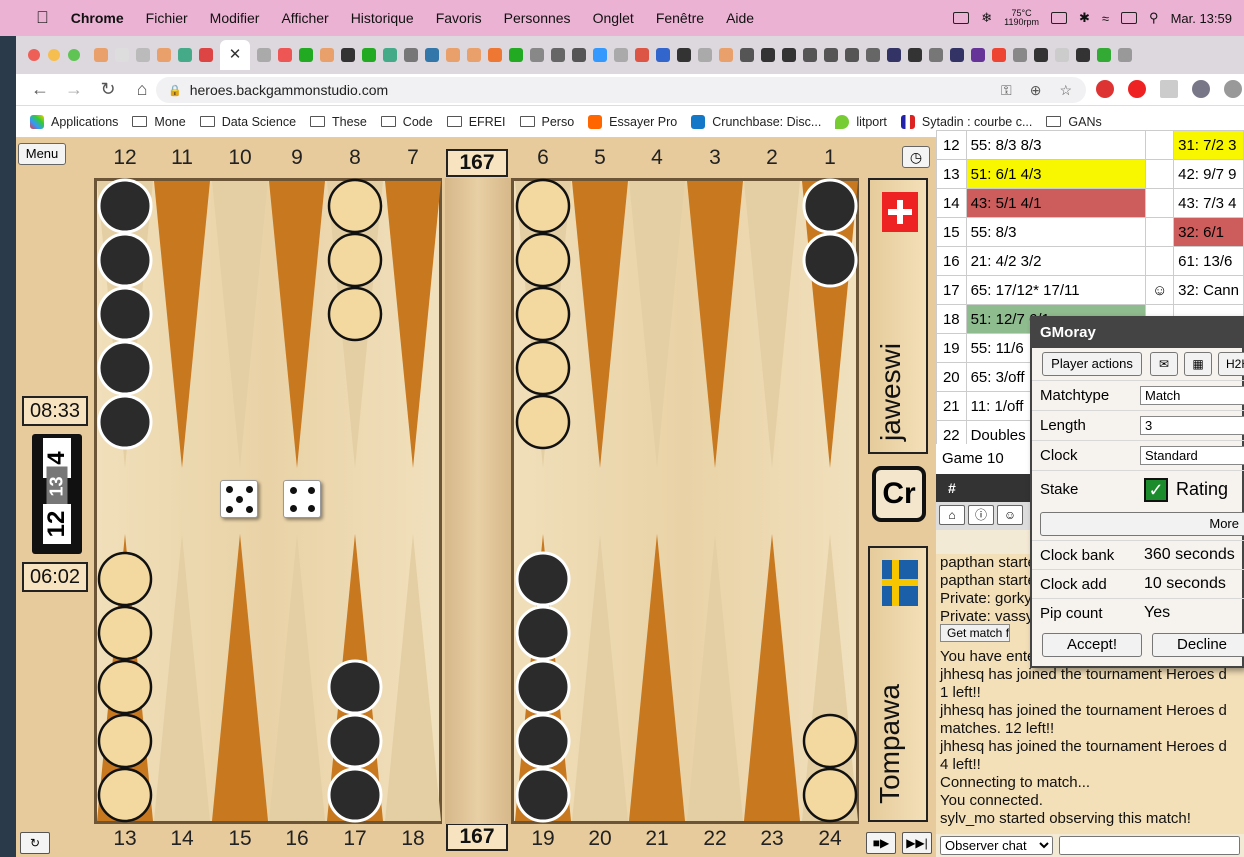 This screenshot has height=857, width=1244. I want to click on matchtype-select: Match, so click(1192, 395).